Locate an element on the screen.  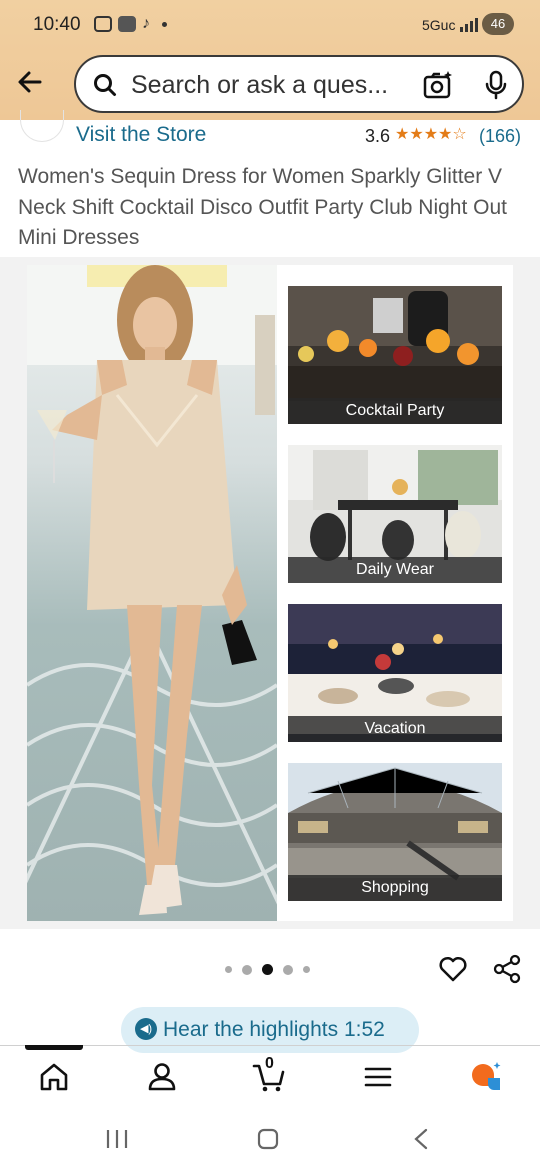
review-count-link: (166) is located at coordinates (500, 136).